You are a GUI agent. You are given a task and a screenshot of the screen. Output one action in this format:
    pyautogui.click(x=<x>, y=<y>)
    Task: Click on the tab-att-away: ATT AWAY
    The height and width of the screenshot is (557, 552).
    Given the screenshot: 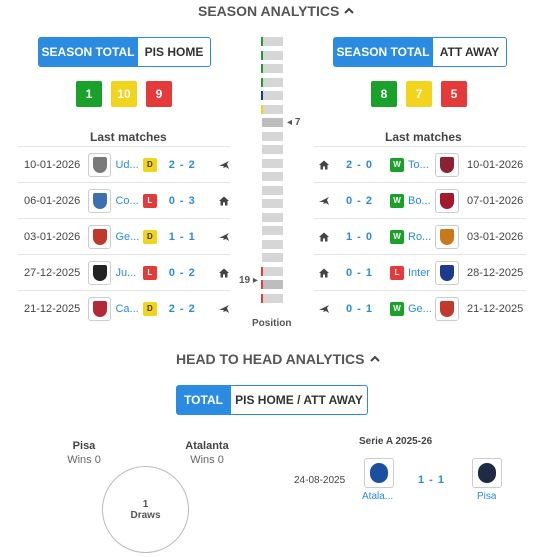 What is the action you would take?
    pyautogui.click(x=470, y=52)
    